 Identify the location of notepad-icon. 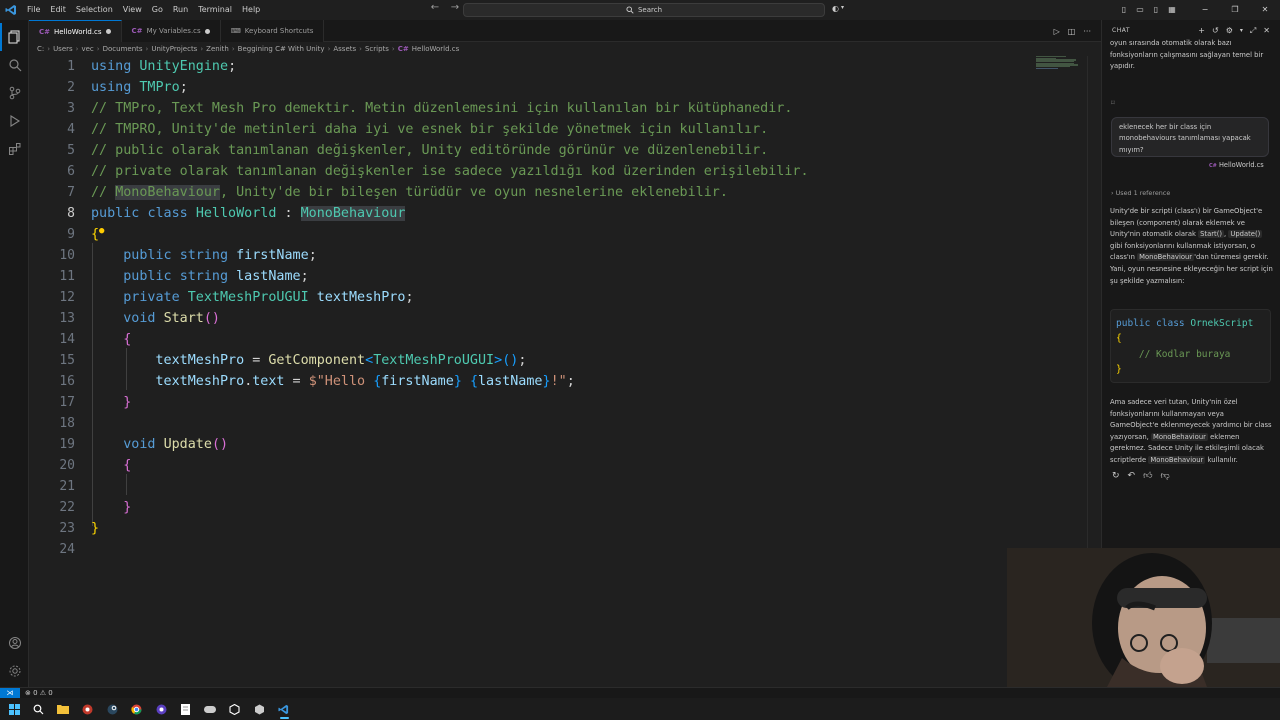
(186, 709).